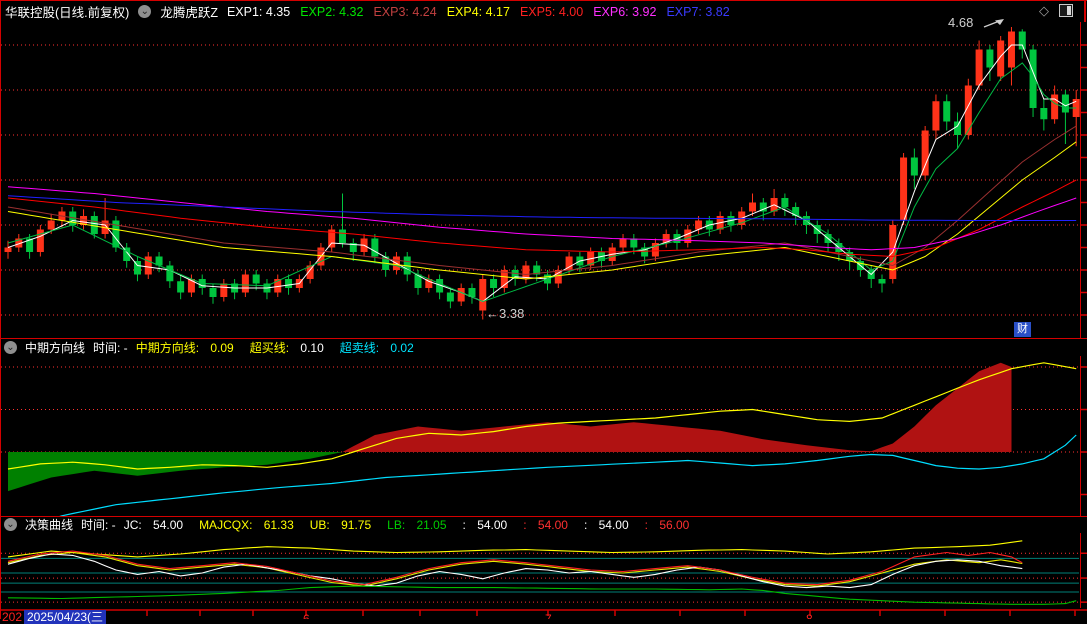 This screenshot has width=1087, height=624. Describe the element at coordinates (189, 13) in the screenshot. I see `indicator-set-name: 龙腾虎跃Z` at that location.